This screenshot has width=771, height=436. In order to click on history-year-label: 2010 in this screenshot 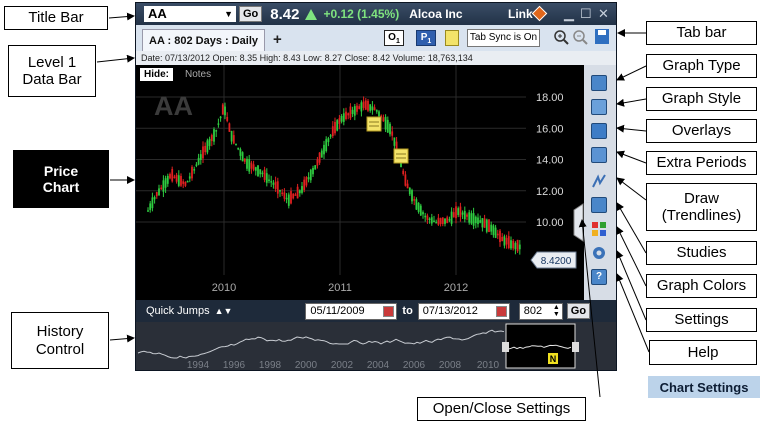, I will do `click(488, 365)`.